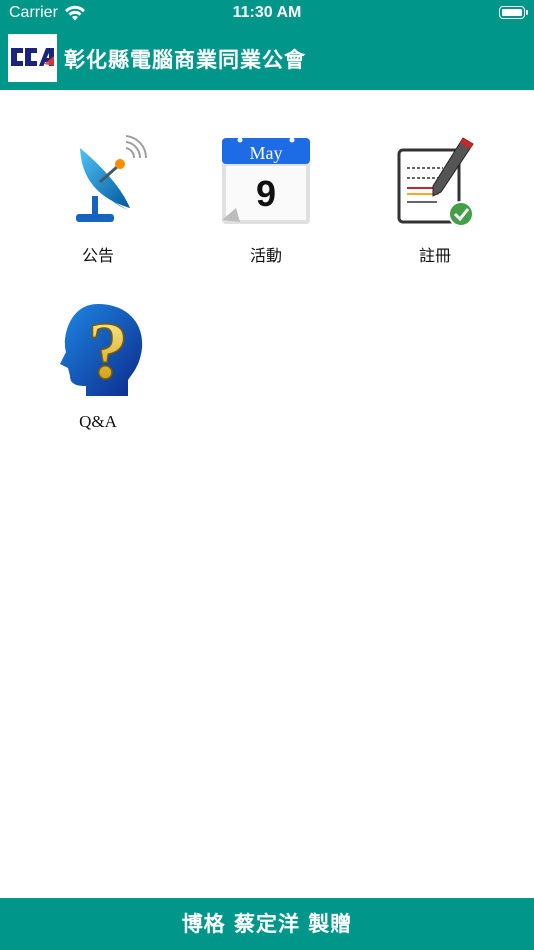  What do you see at coordinates (267, 924) in the screenshot?
I see `footer-credit: 博格 蔡定洋 製贈` at bounding box center [267, 924].